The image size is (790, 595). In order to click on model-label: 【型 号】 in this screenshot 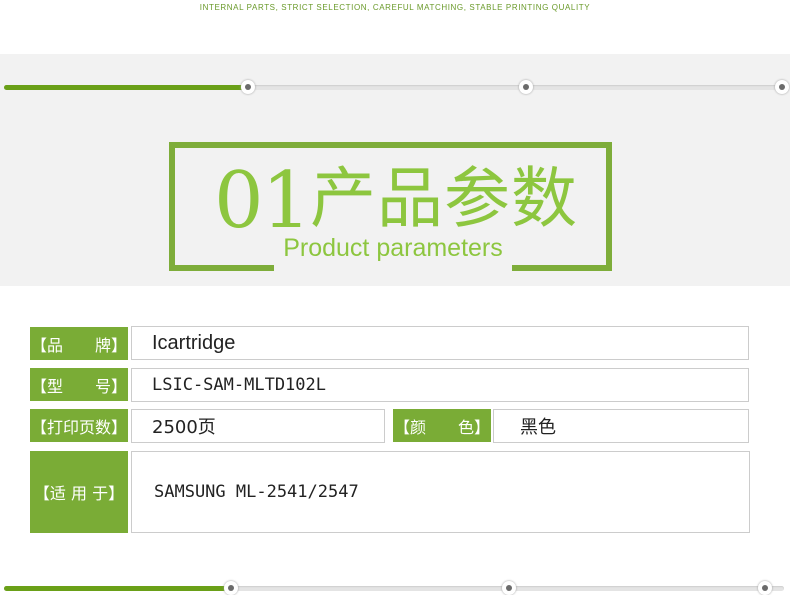, I will do `click(79, 384)`.